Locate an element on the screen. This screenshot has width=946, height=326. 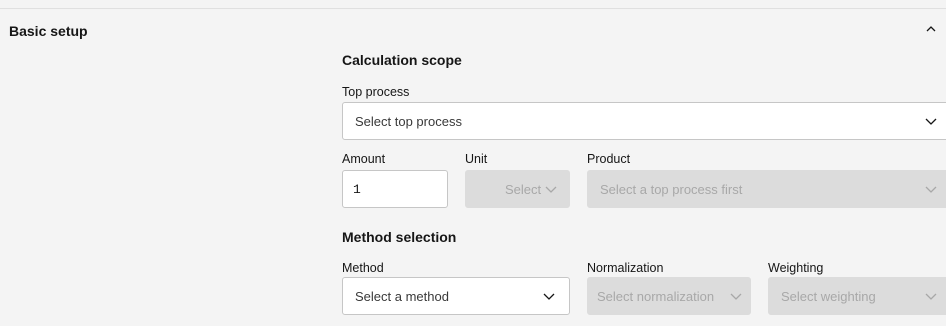
product-label: Product is located at coordinates (609, 159).